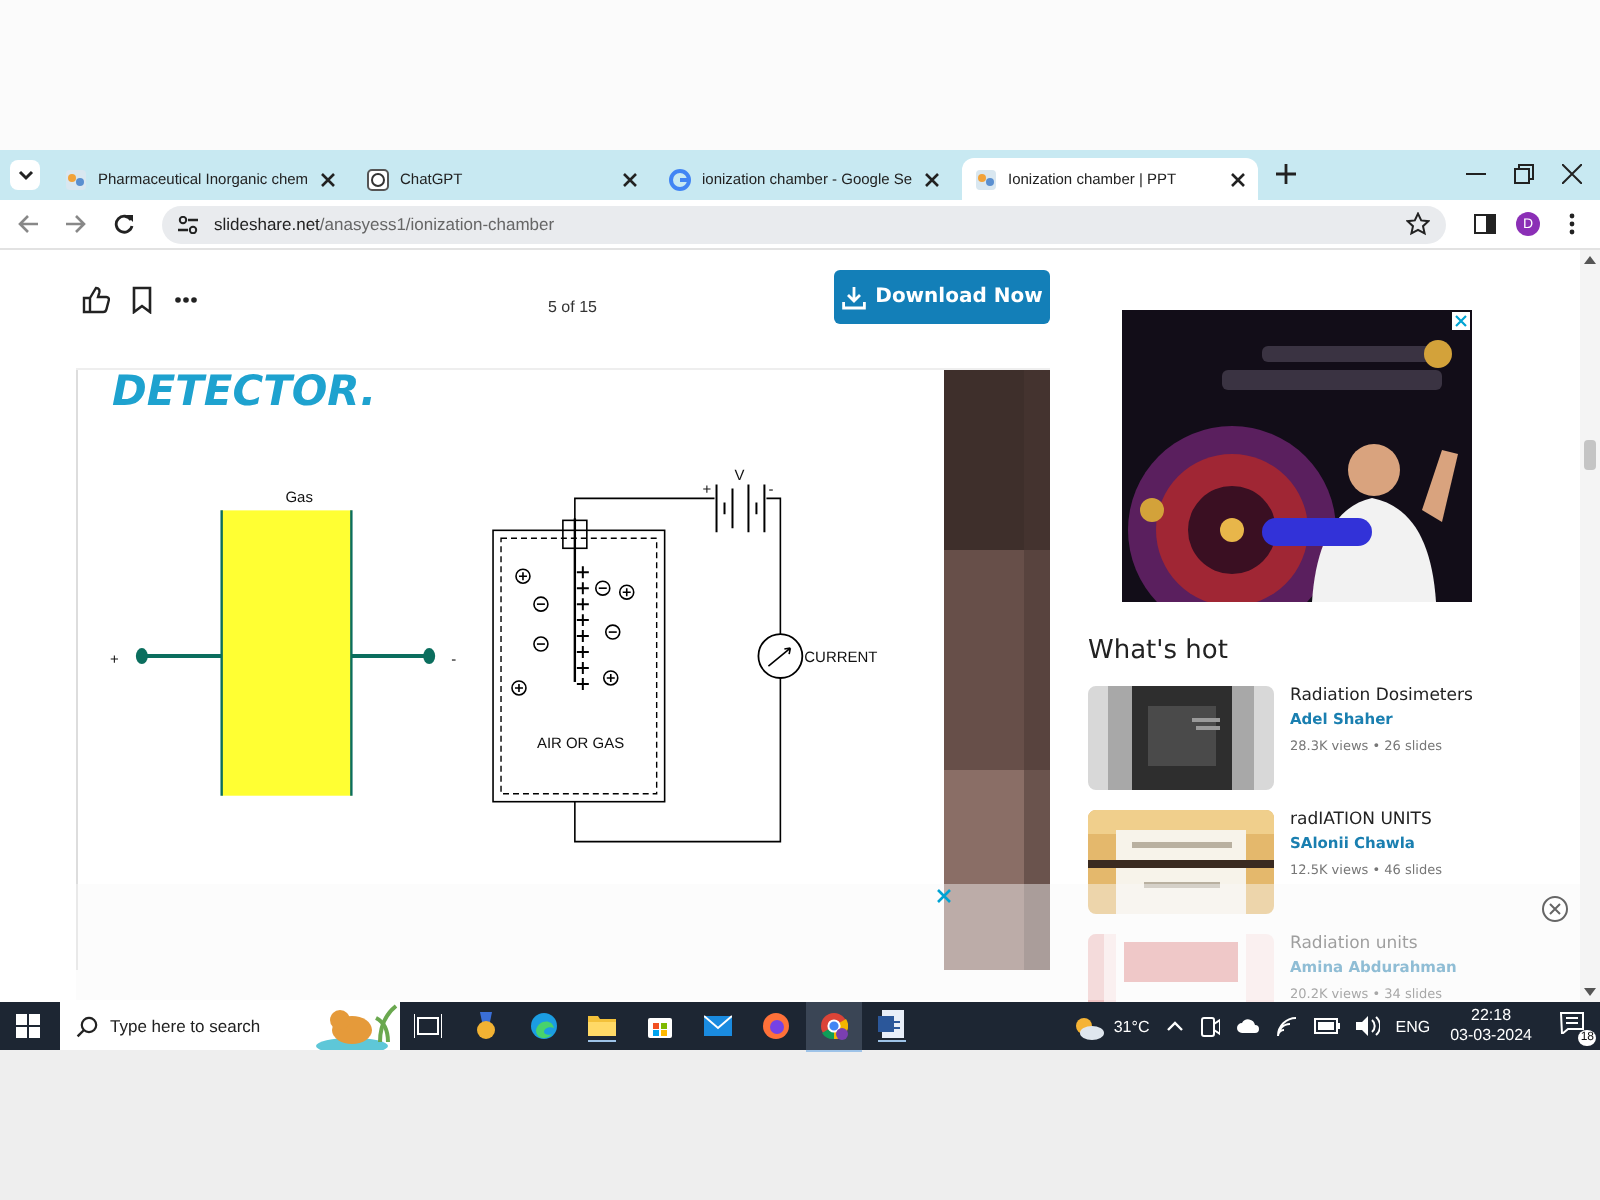 Image resolution: width=1600 pixels, height=1200 pixels. I want to click on download-icon, so click(853, 297).